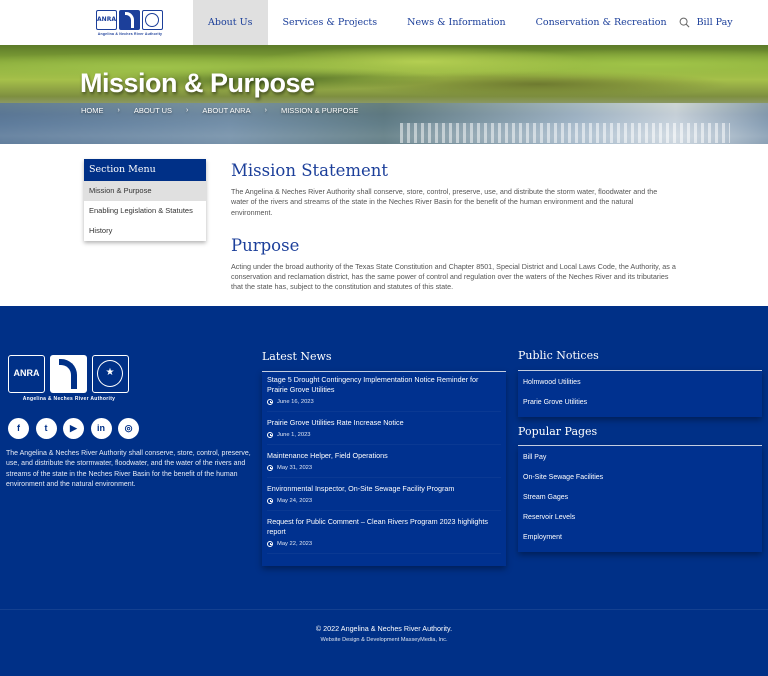 This screenshot has height=676, width=768. Describe the element at coordinates (640, 458) in the screenshot. I see `popular-bill-pay: Bill Pay` at that location.